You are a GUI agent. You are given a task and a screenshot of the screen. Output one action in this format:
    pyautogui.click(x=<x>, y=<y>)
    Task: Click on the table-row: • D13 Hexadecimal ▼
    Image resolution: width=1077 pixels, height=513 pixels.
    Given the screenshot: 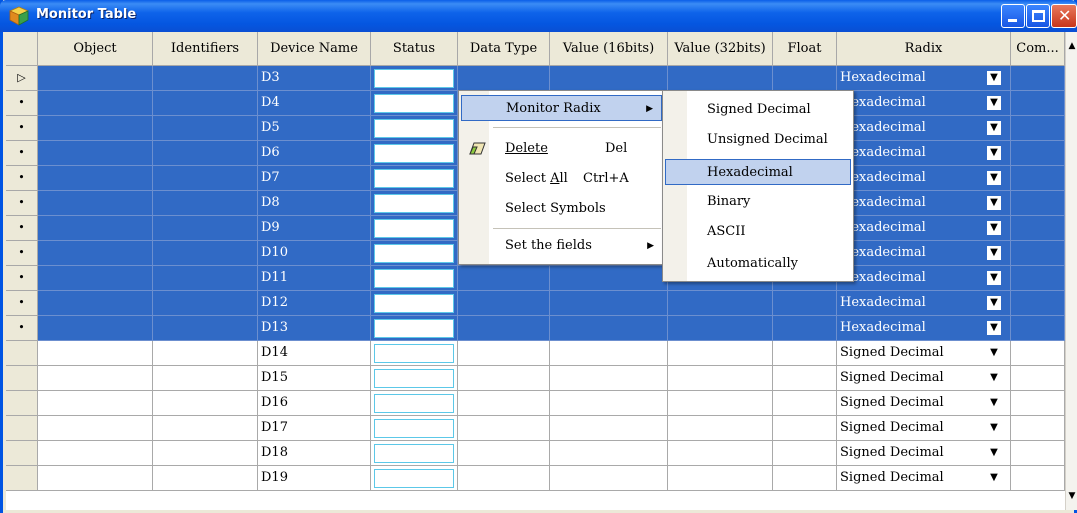 What is the action you would take?
    pyautogui.click(x=535, y=328)
    